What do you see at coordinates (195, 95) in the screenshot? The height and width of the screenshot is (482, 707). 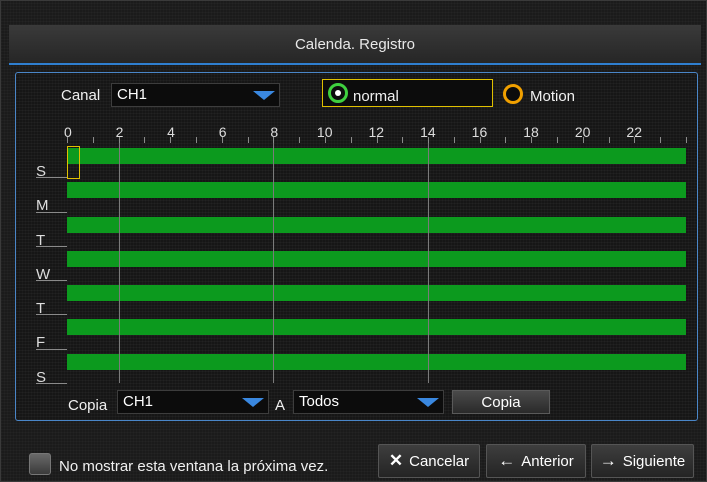 I see `channel-select: CH1` at bounding box center [195, 95].